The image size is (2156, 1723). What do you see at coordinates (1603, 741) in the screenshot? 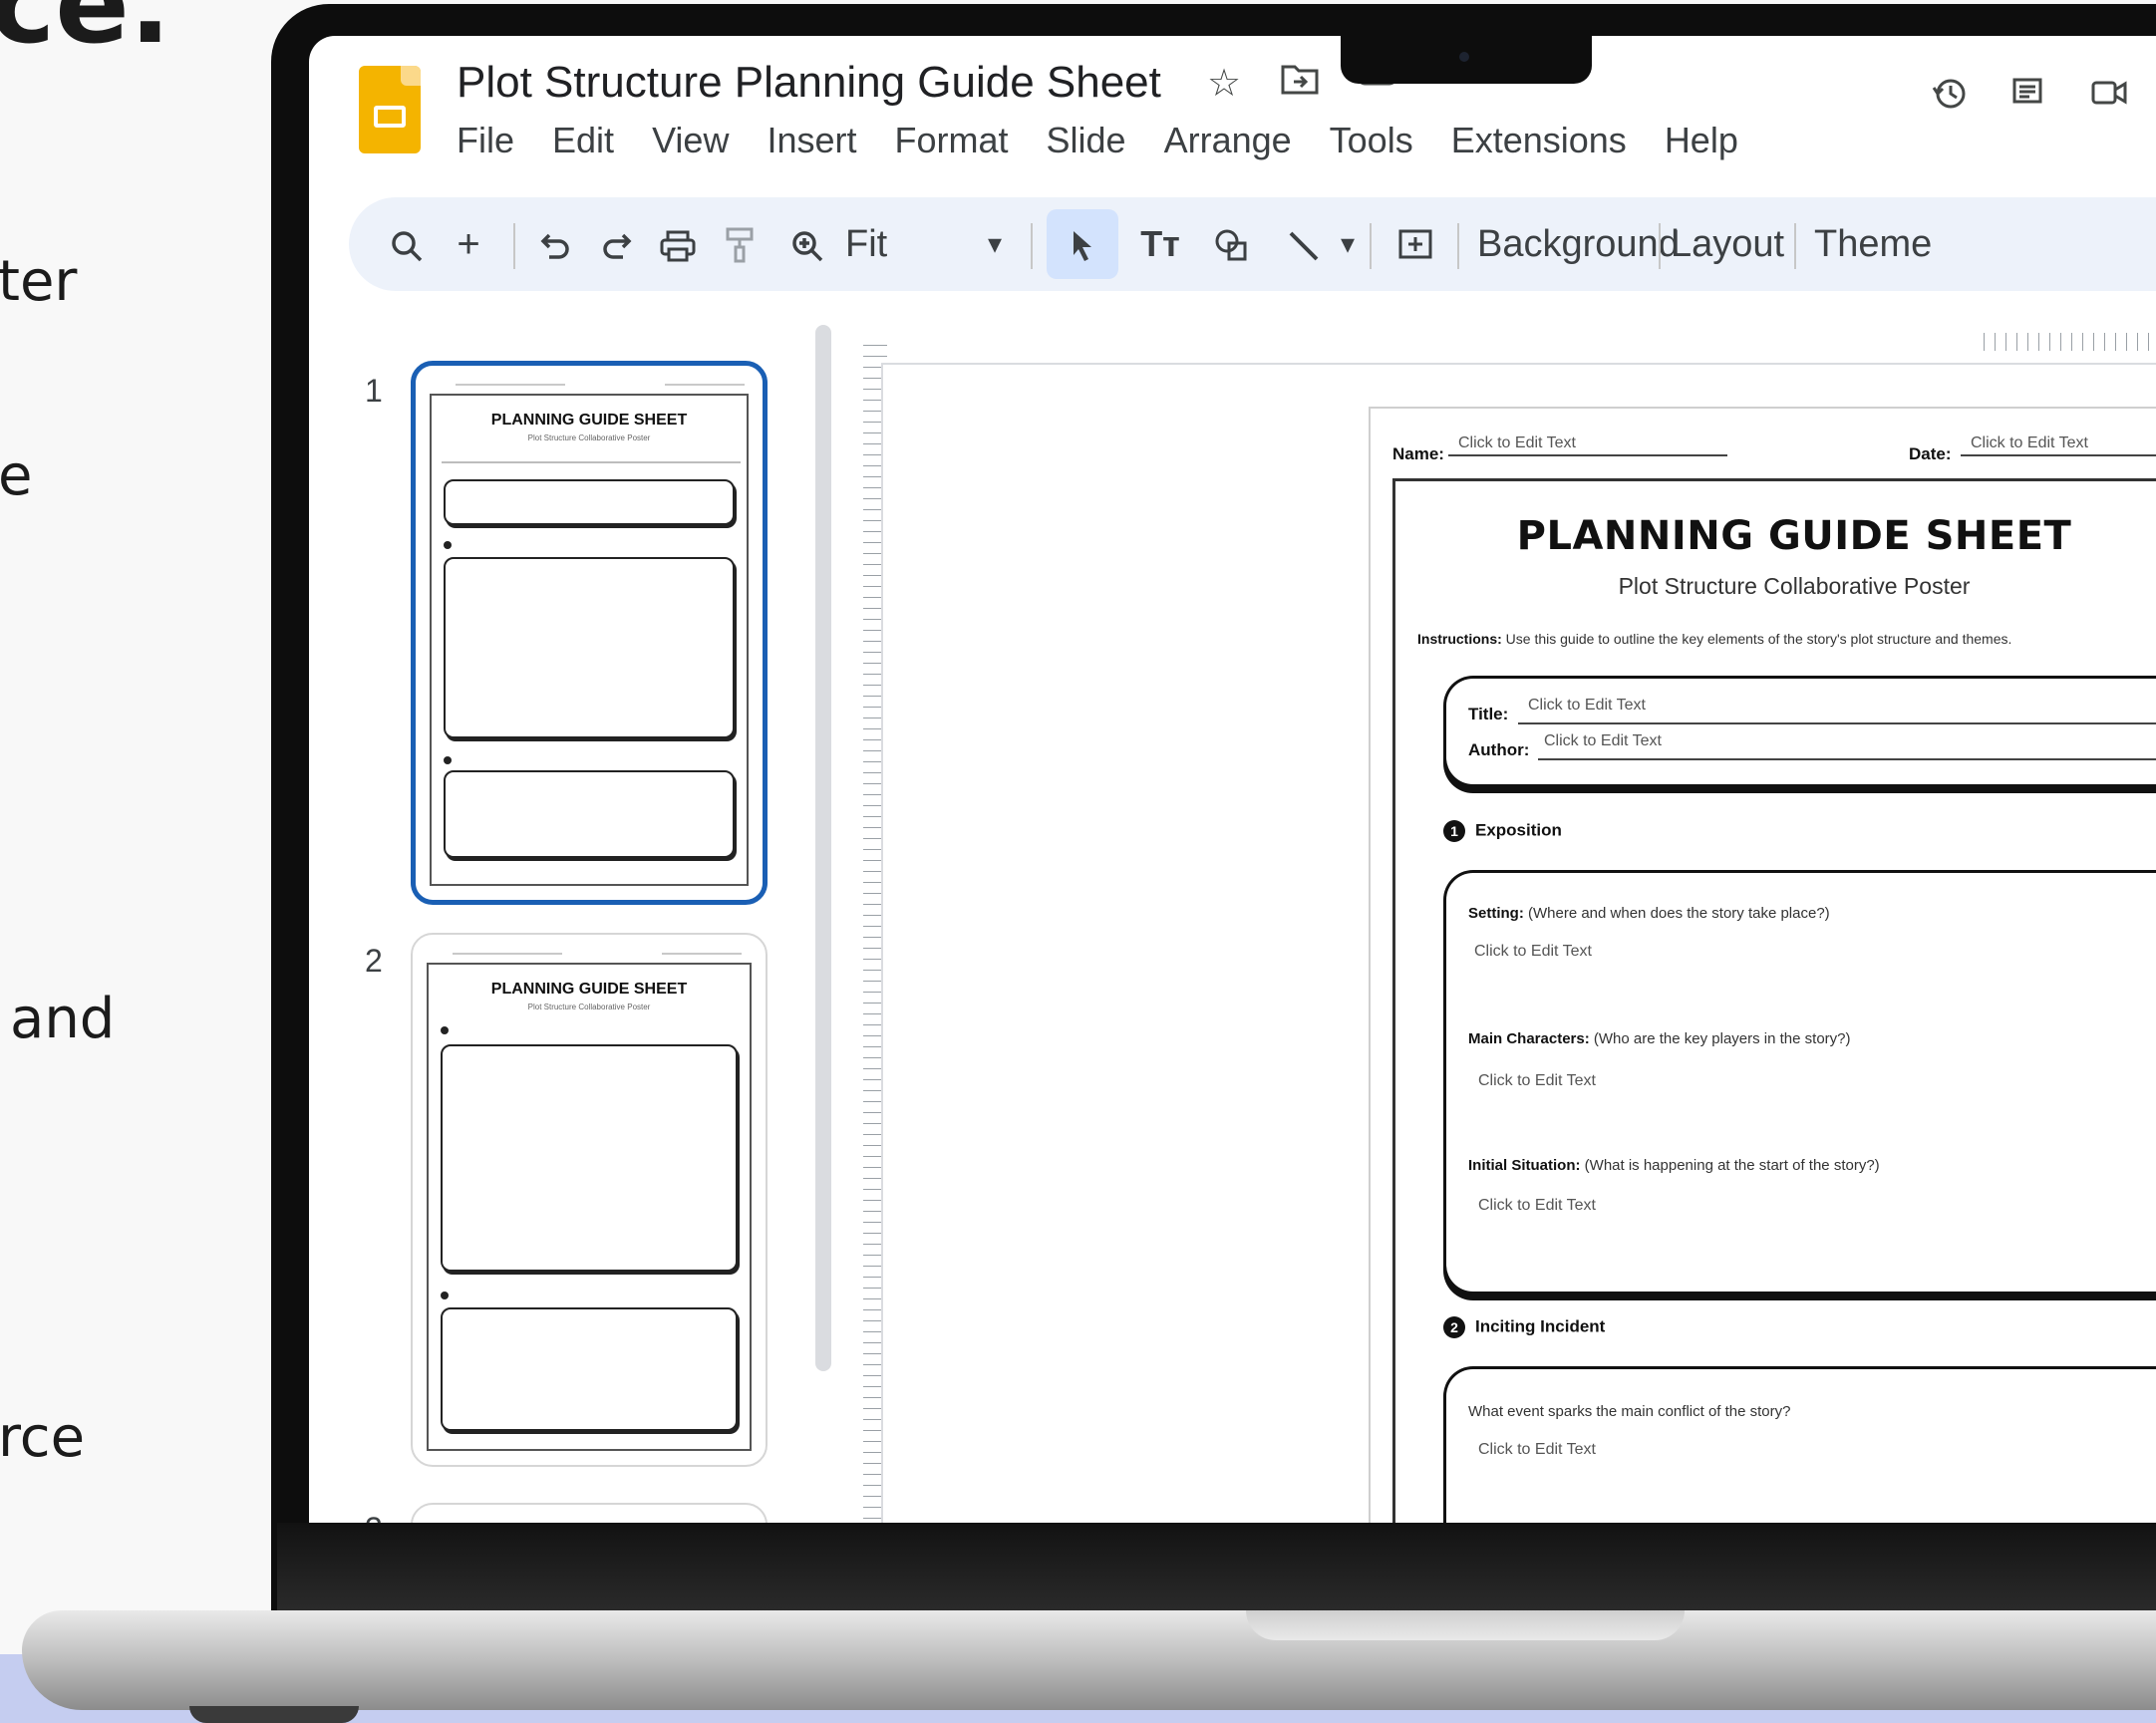
I see `author-field: Click to Edit Text` at bounding box center [1603, 741].